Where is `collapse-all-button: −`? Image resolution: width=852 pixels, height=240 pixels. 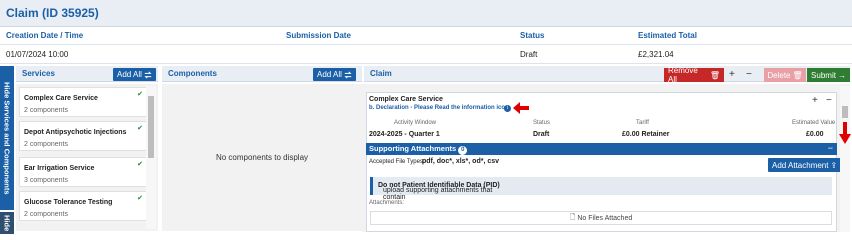 collapse-all-button: − is located at coordinates (749, 74).